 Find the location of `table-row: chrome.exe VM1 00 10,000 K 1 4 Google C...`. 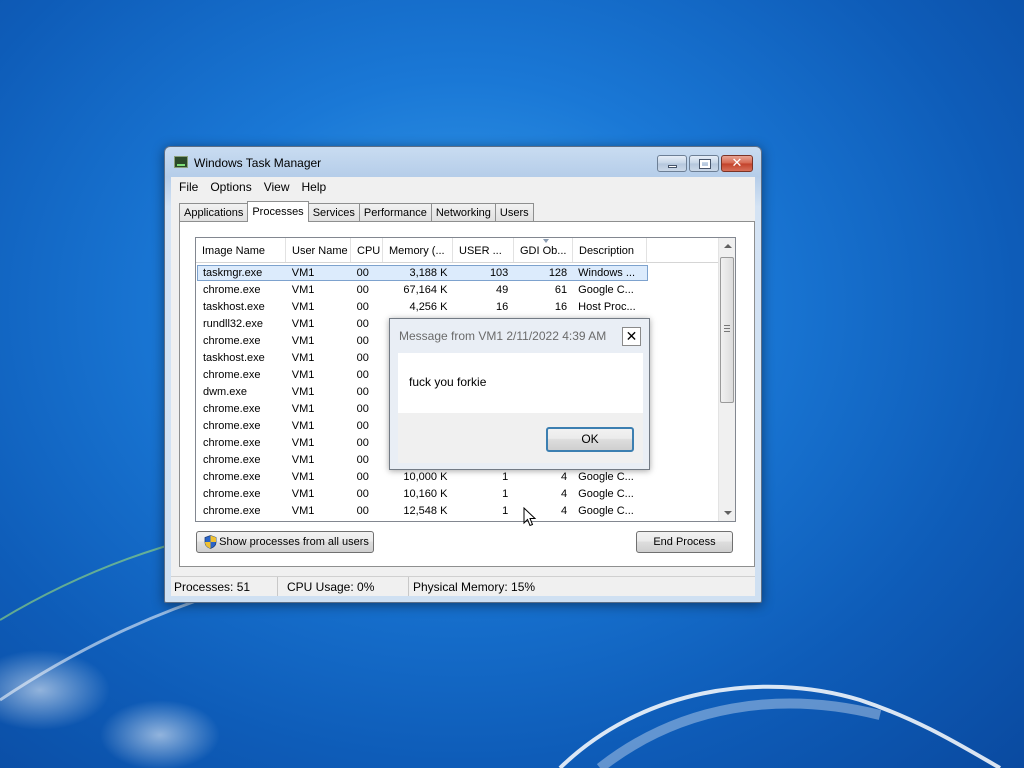

table-row: chrome.exe VM1 00 10,000 K 1 4 Google C... is located at coordinates (457, 476).